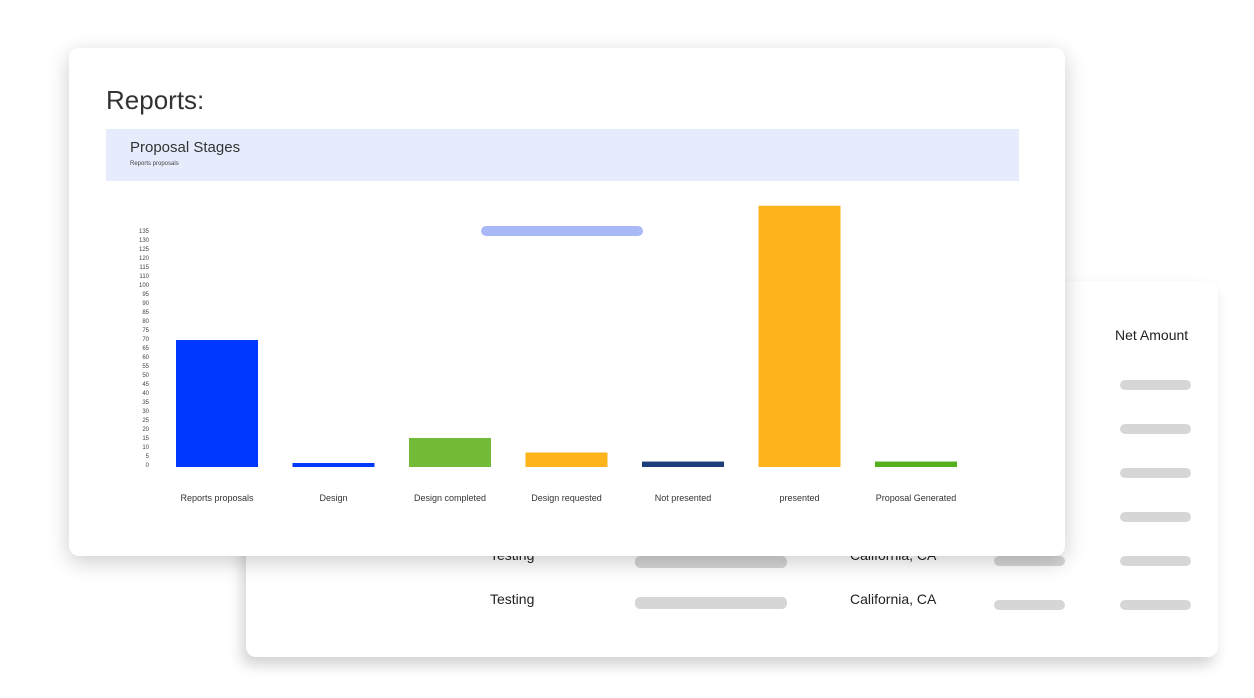 The image size is (1254, 698). I want to click on bar-reports-proposals, so click(217, 403).